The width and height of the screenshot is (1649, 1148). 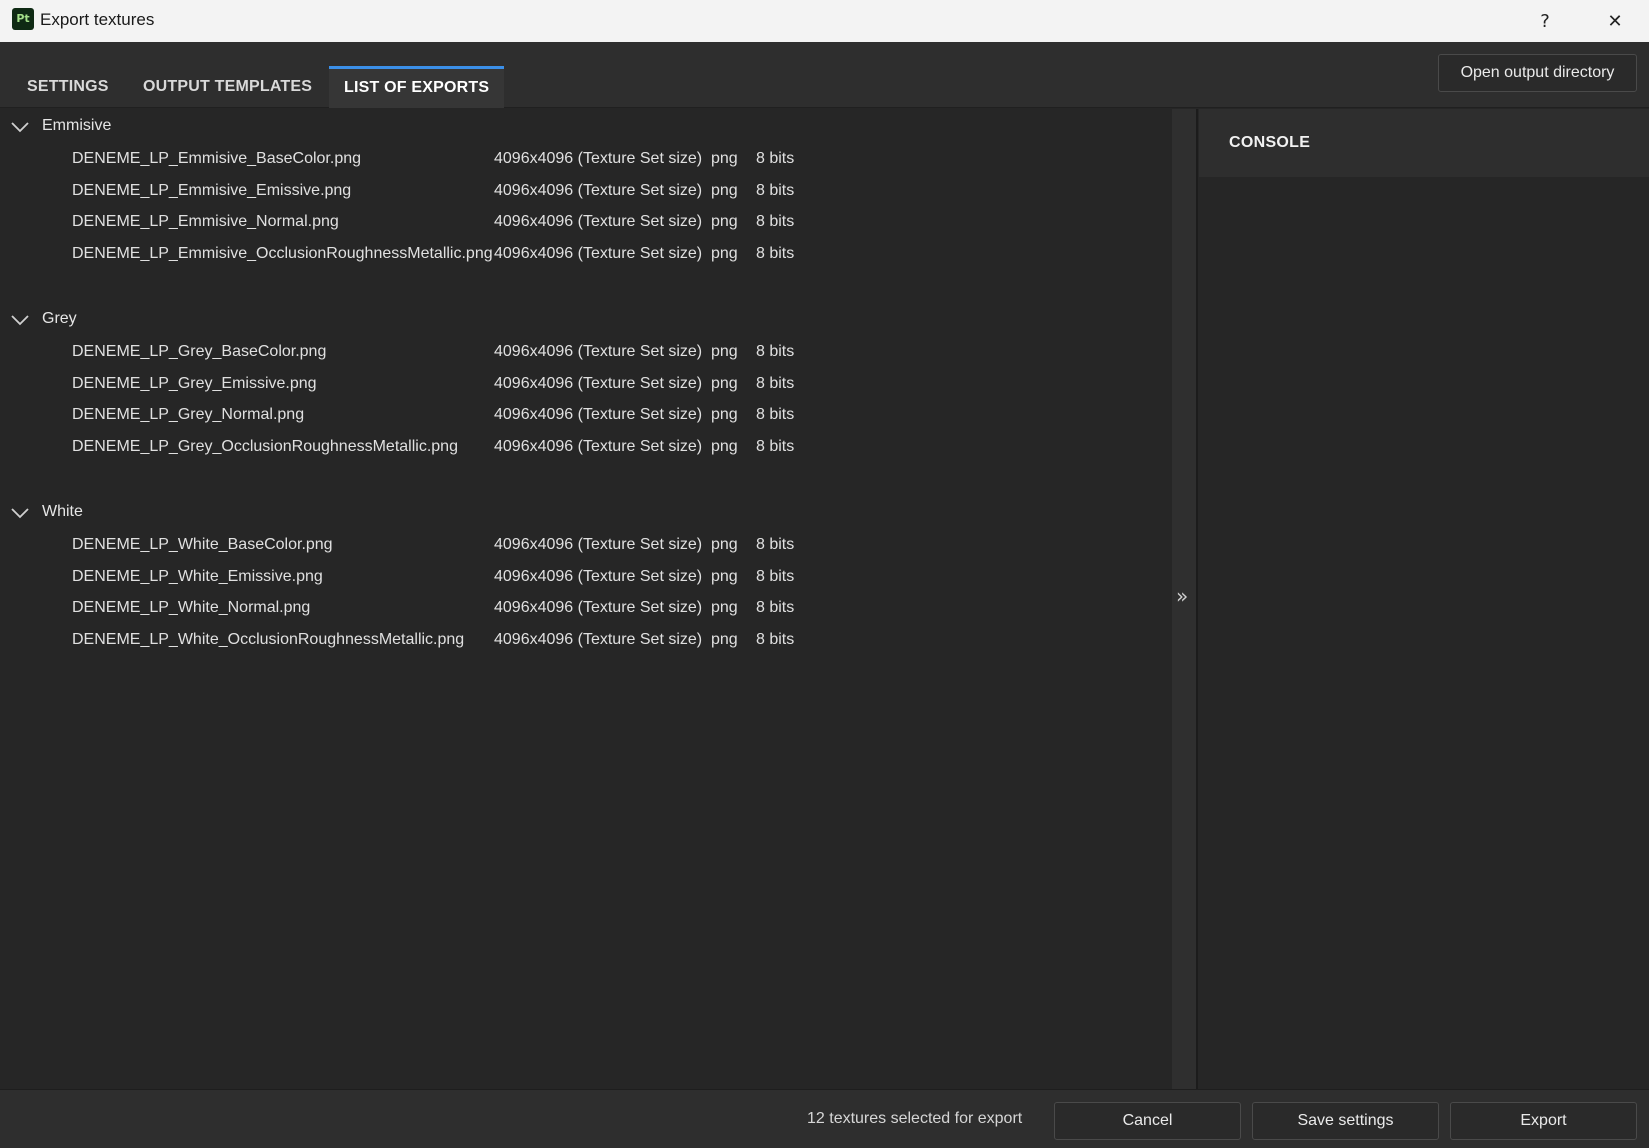 What do you see at coordinates (23, 19) in the screenshot?
I see `app-logo-icon: Pt` at bounding box center [23, 19].